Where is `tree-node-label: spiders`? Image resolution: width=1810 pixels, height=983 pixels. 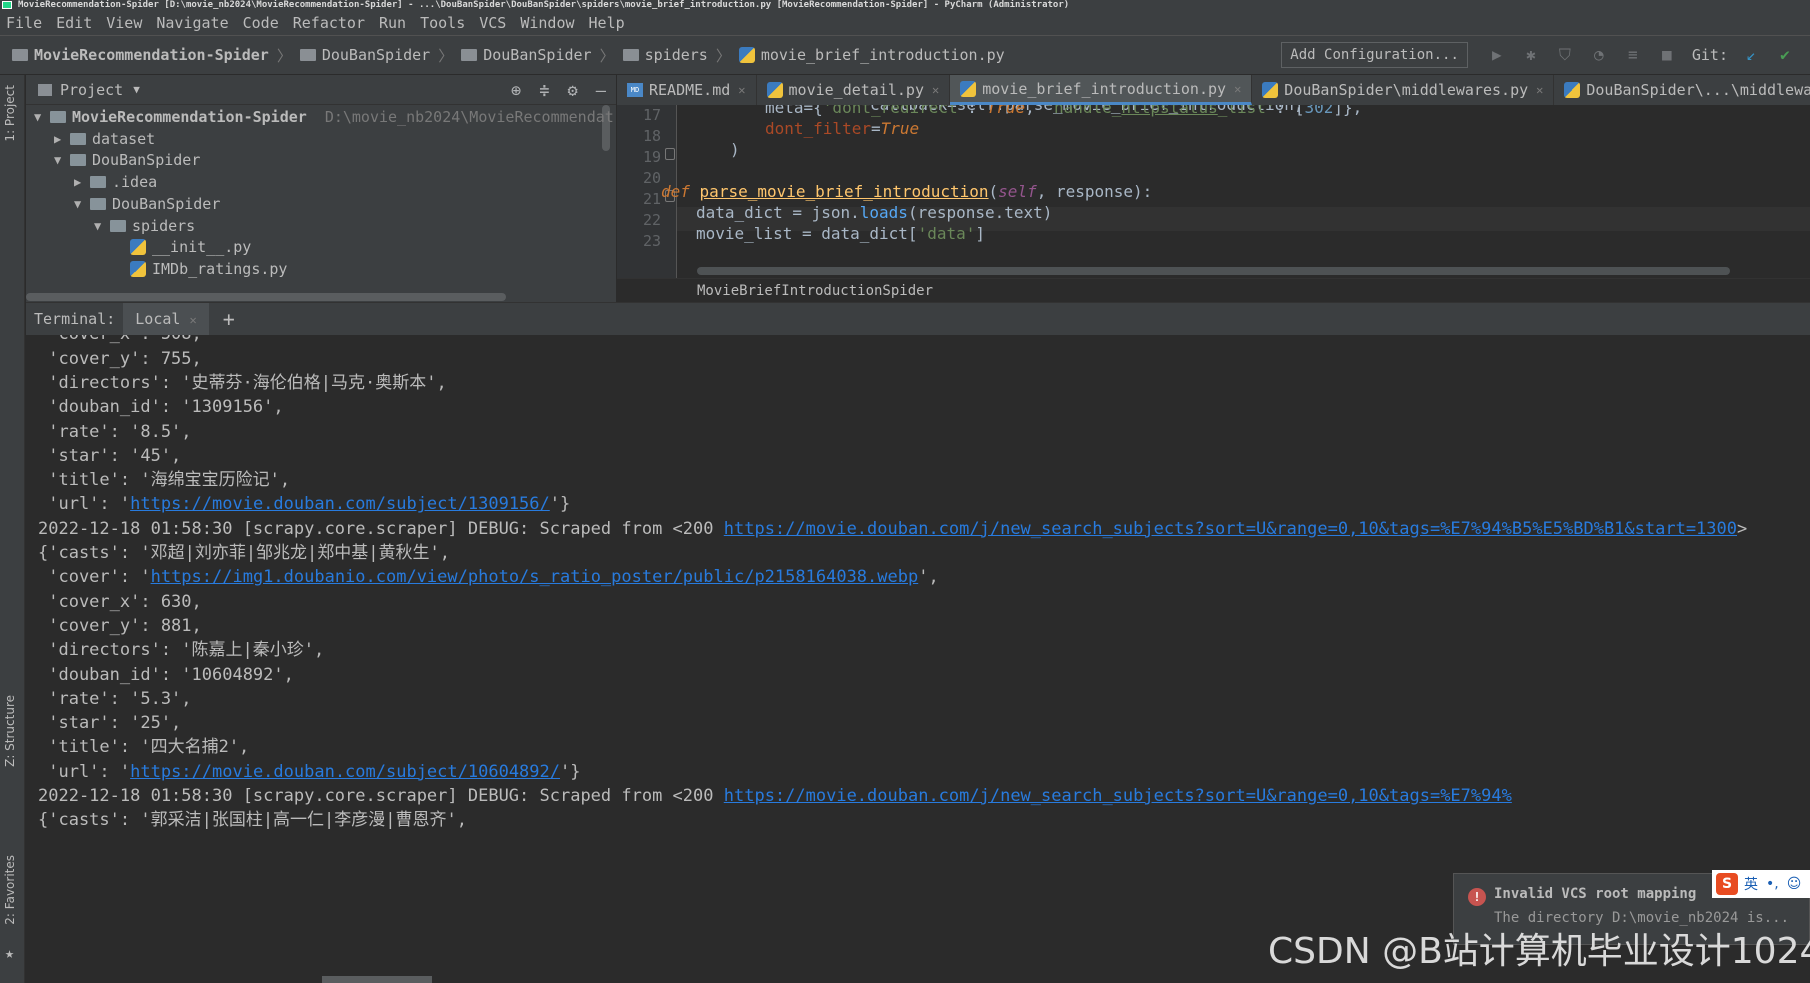
tree-node-label: spiders is located at coordinates (164, 225).